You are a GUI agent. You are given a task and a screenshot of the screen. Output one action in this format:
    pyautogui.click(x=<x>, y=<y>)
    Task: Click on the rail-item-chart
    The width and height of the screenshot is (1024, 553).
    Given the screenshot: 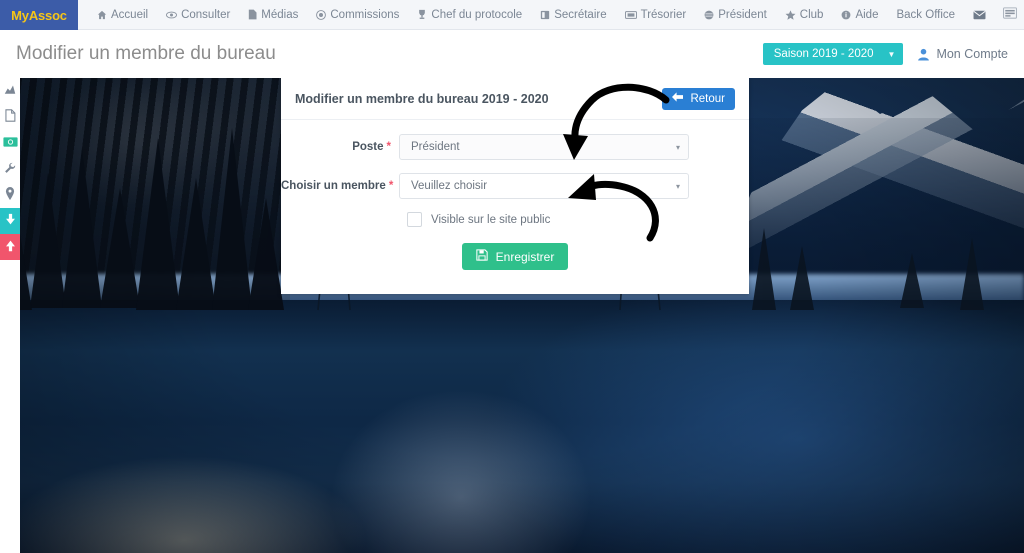 What is the action you would take?
    pyautogui.click(x=10, y=91)
    